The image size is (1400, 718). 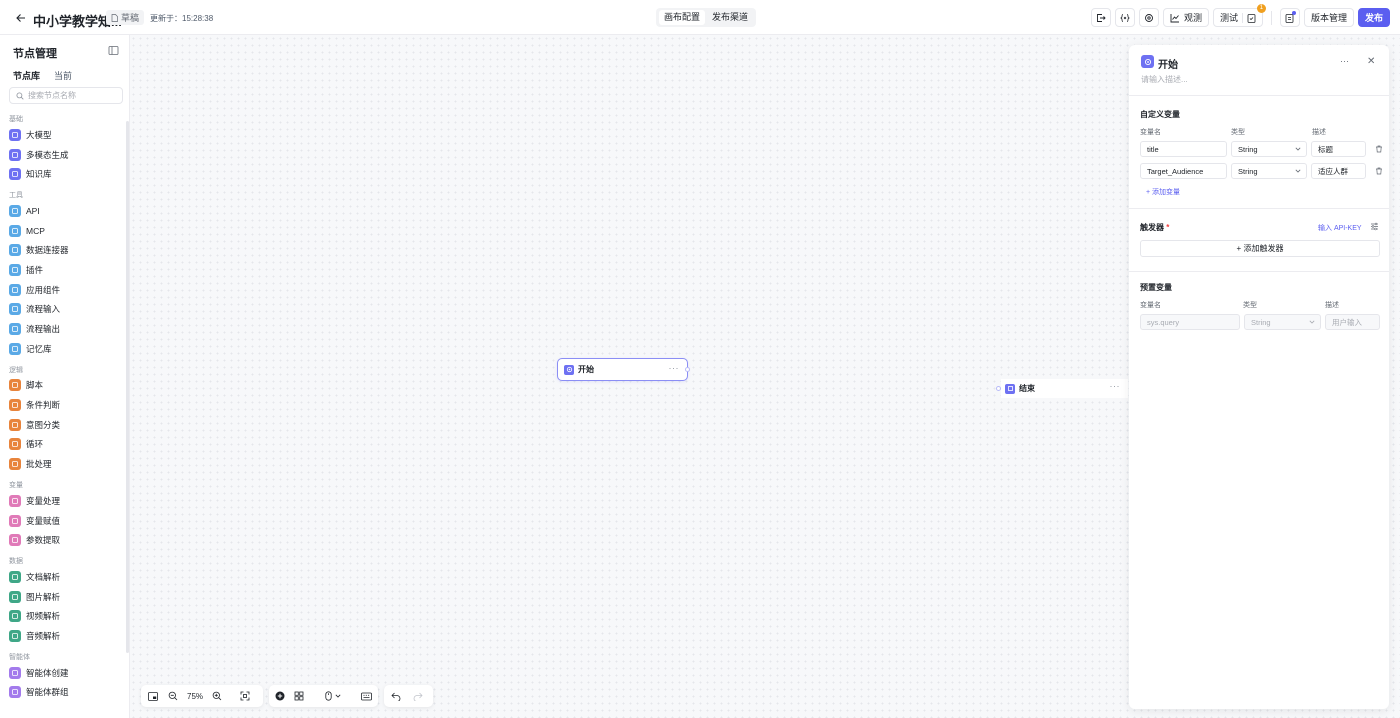 What do you see at coordinates (682, 17) in the screenshot?
I see `tab-canvas-config: 画布配置` at bounding box center [682, 17].